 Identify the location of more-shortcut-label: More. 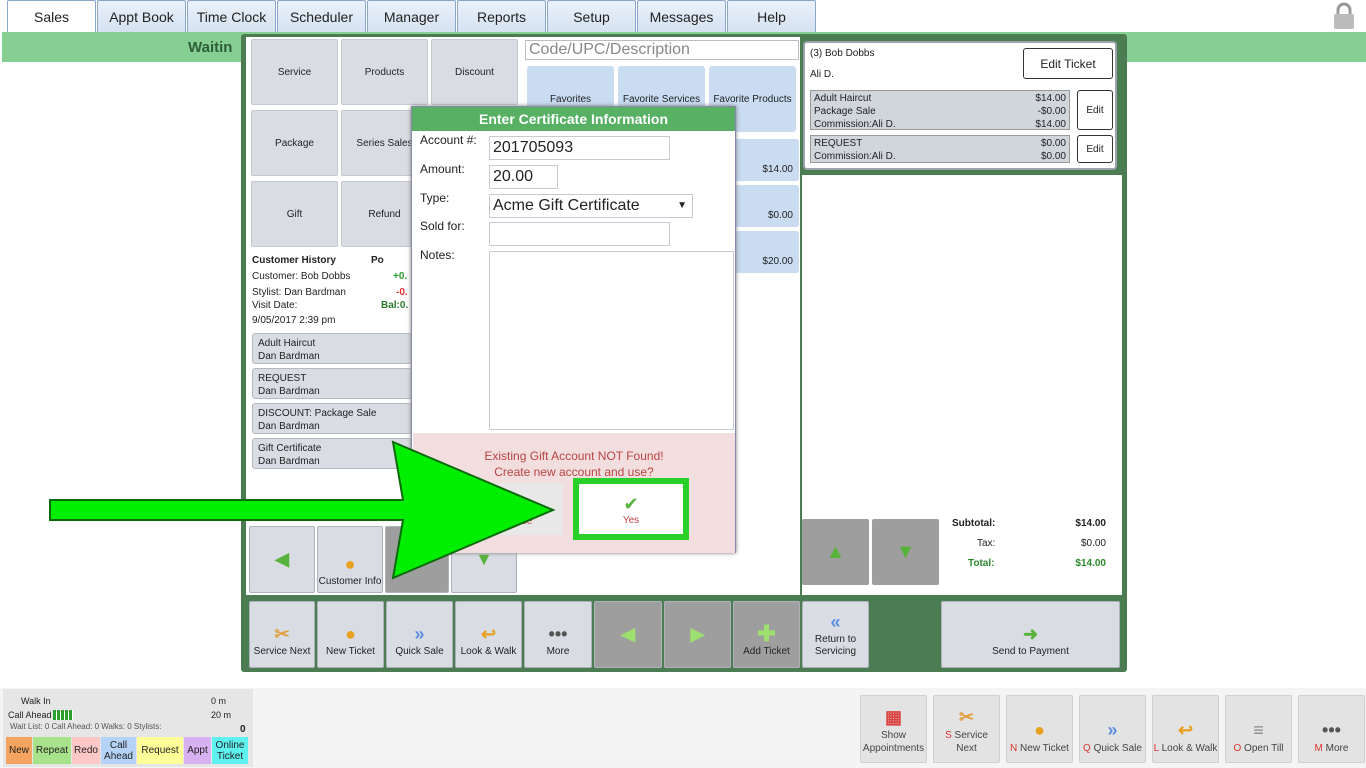
(1337, 748).